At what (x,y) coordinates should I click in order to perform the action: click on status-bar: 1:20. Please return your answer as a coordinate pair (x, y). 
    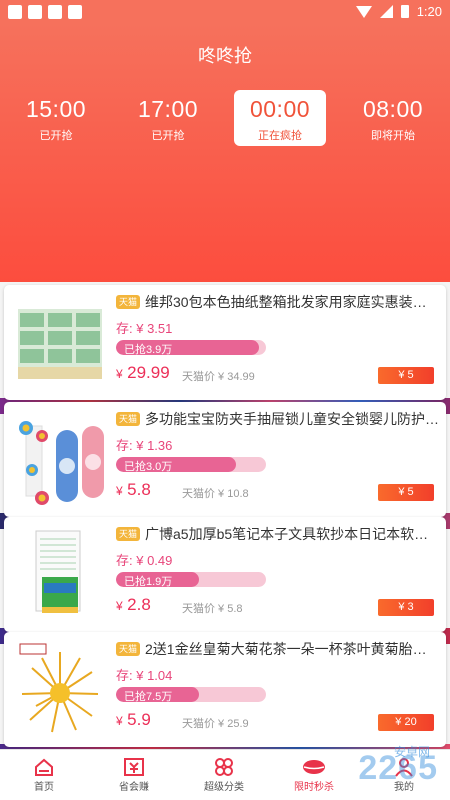
    Looking at the image, I should click on (225, 12).